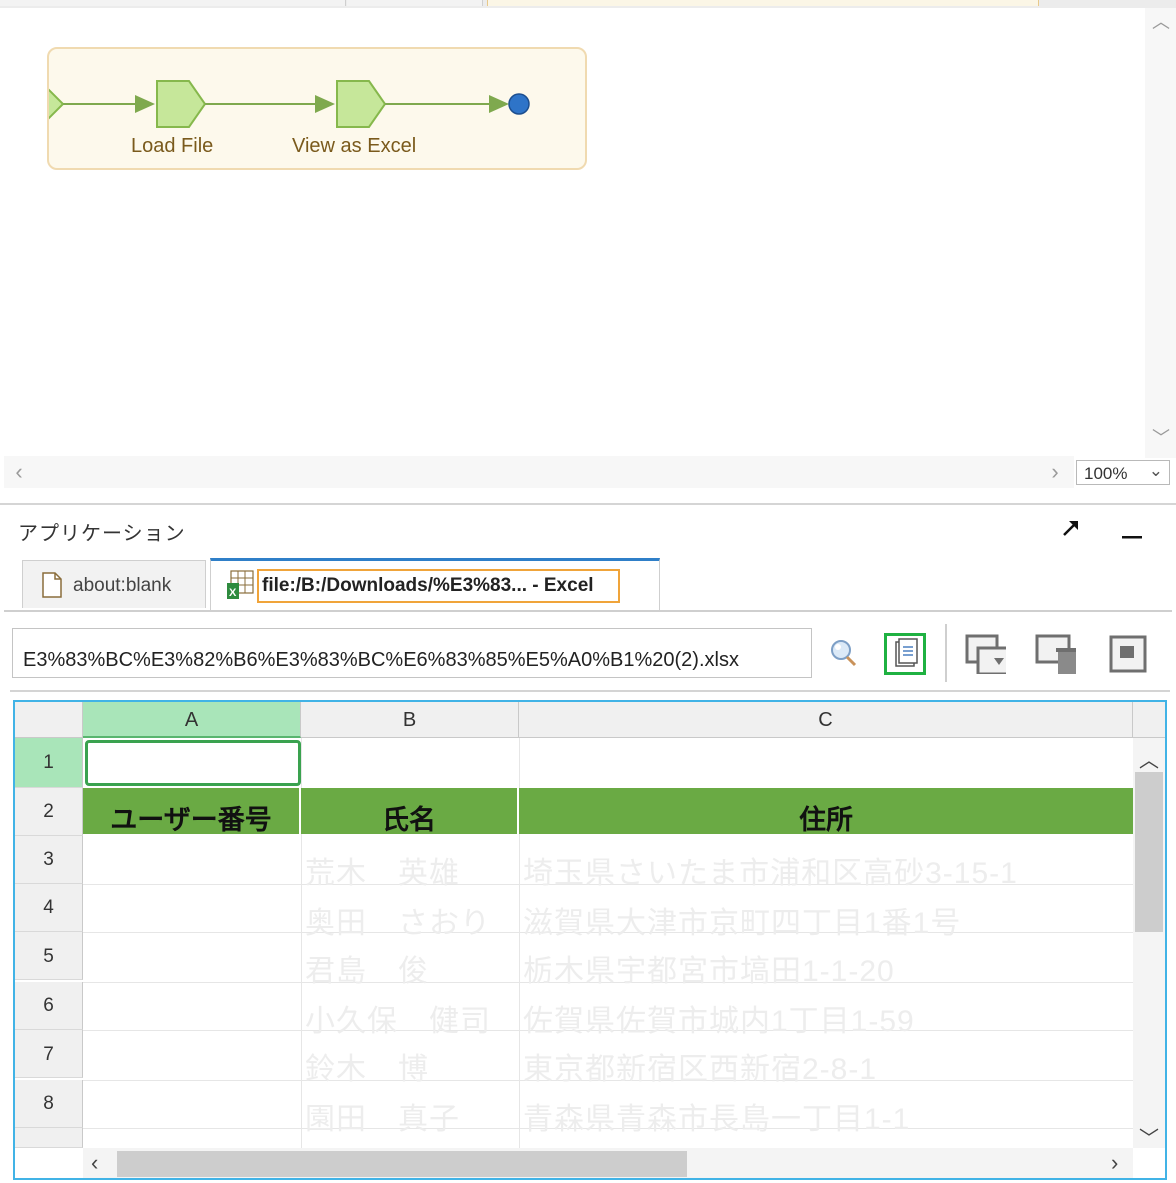 The height and width of the screenshot is (1183, 1176). I want to click on panel-title: アプリケーション, so click(102, 534).